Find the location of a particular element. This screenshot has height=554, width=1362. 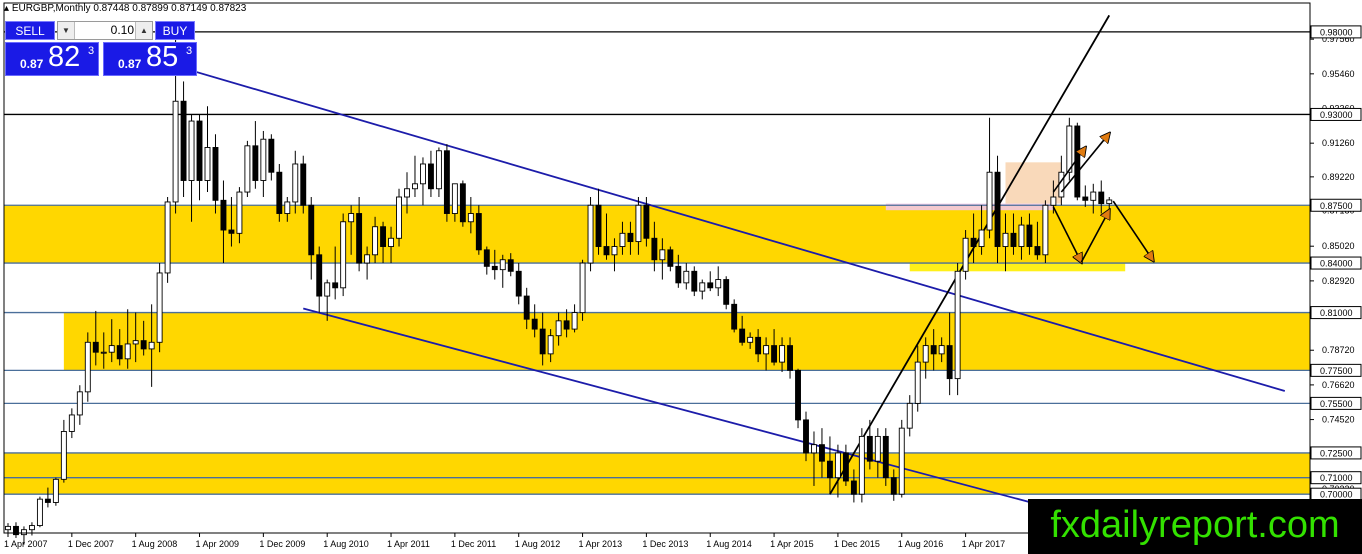

sell-button: SELL is located at coordinates (30, 30).